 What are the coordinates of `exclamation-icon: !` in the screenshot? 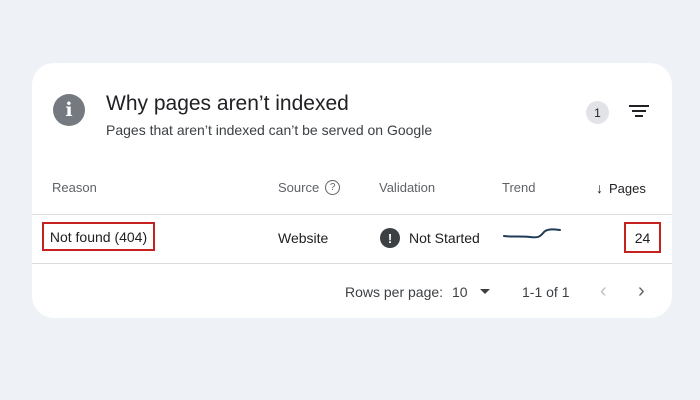 It's located at (390, 238).